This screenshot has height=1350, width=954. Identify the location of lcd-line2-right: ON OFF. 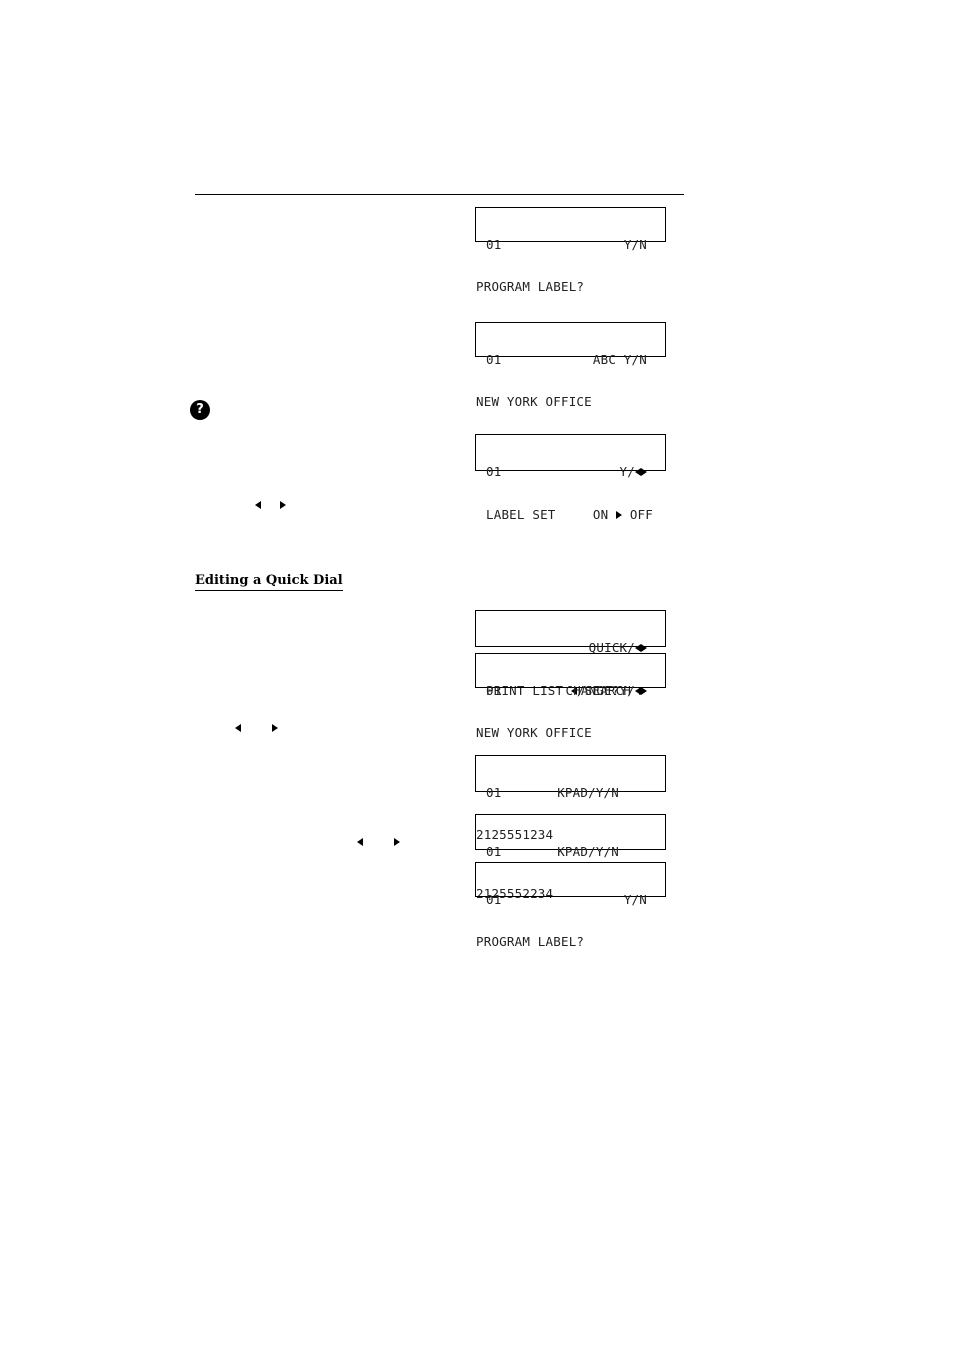
(623, 515).